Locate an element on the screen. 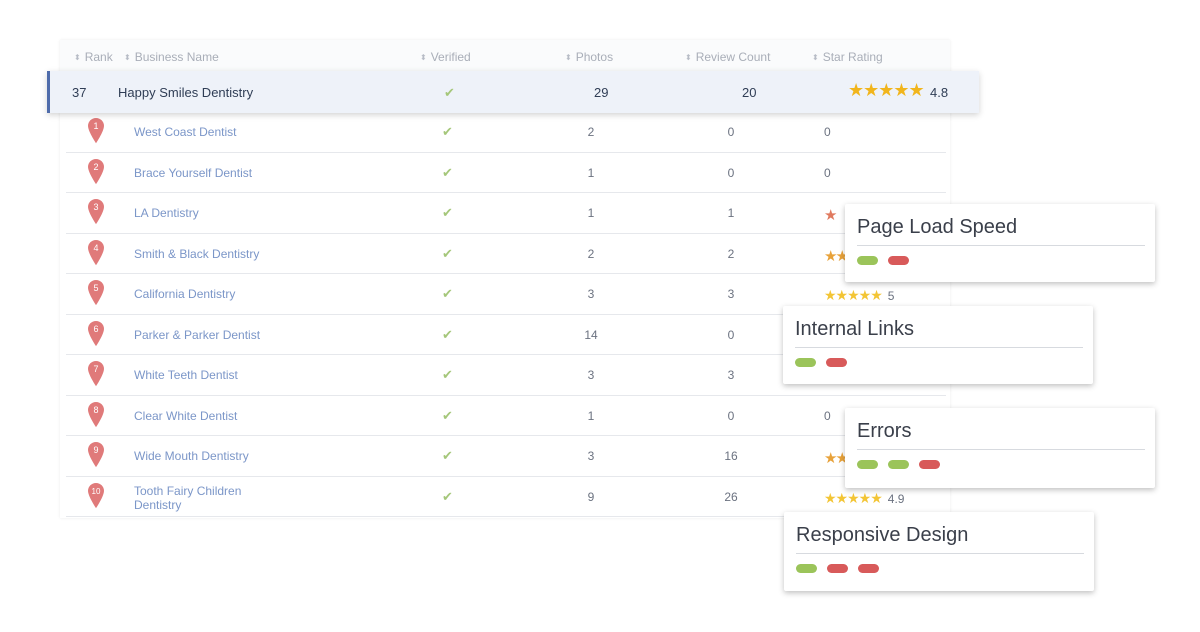 This screenshot has height=632, width=1200. star-rating: ★★ is located at coordinates (836, 458).